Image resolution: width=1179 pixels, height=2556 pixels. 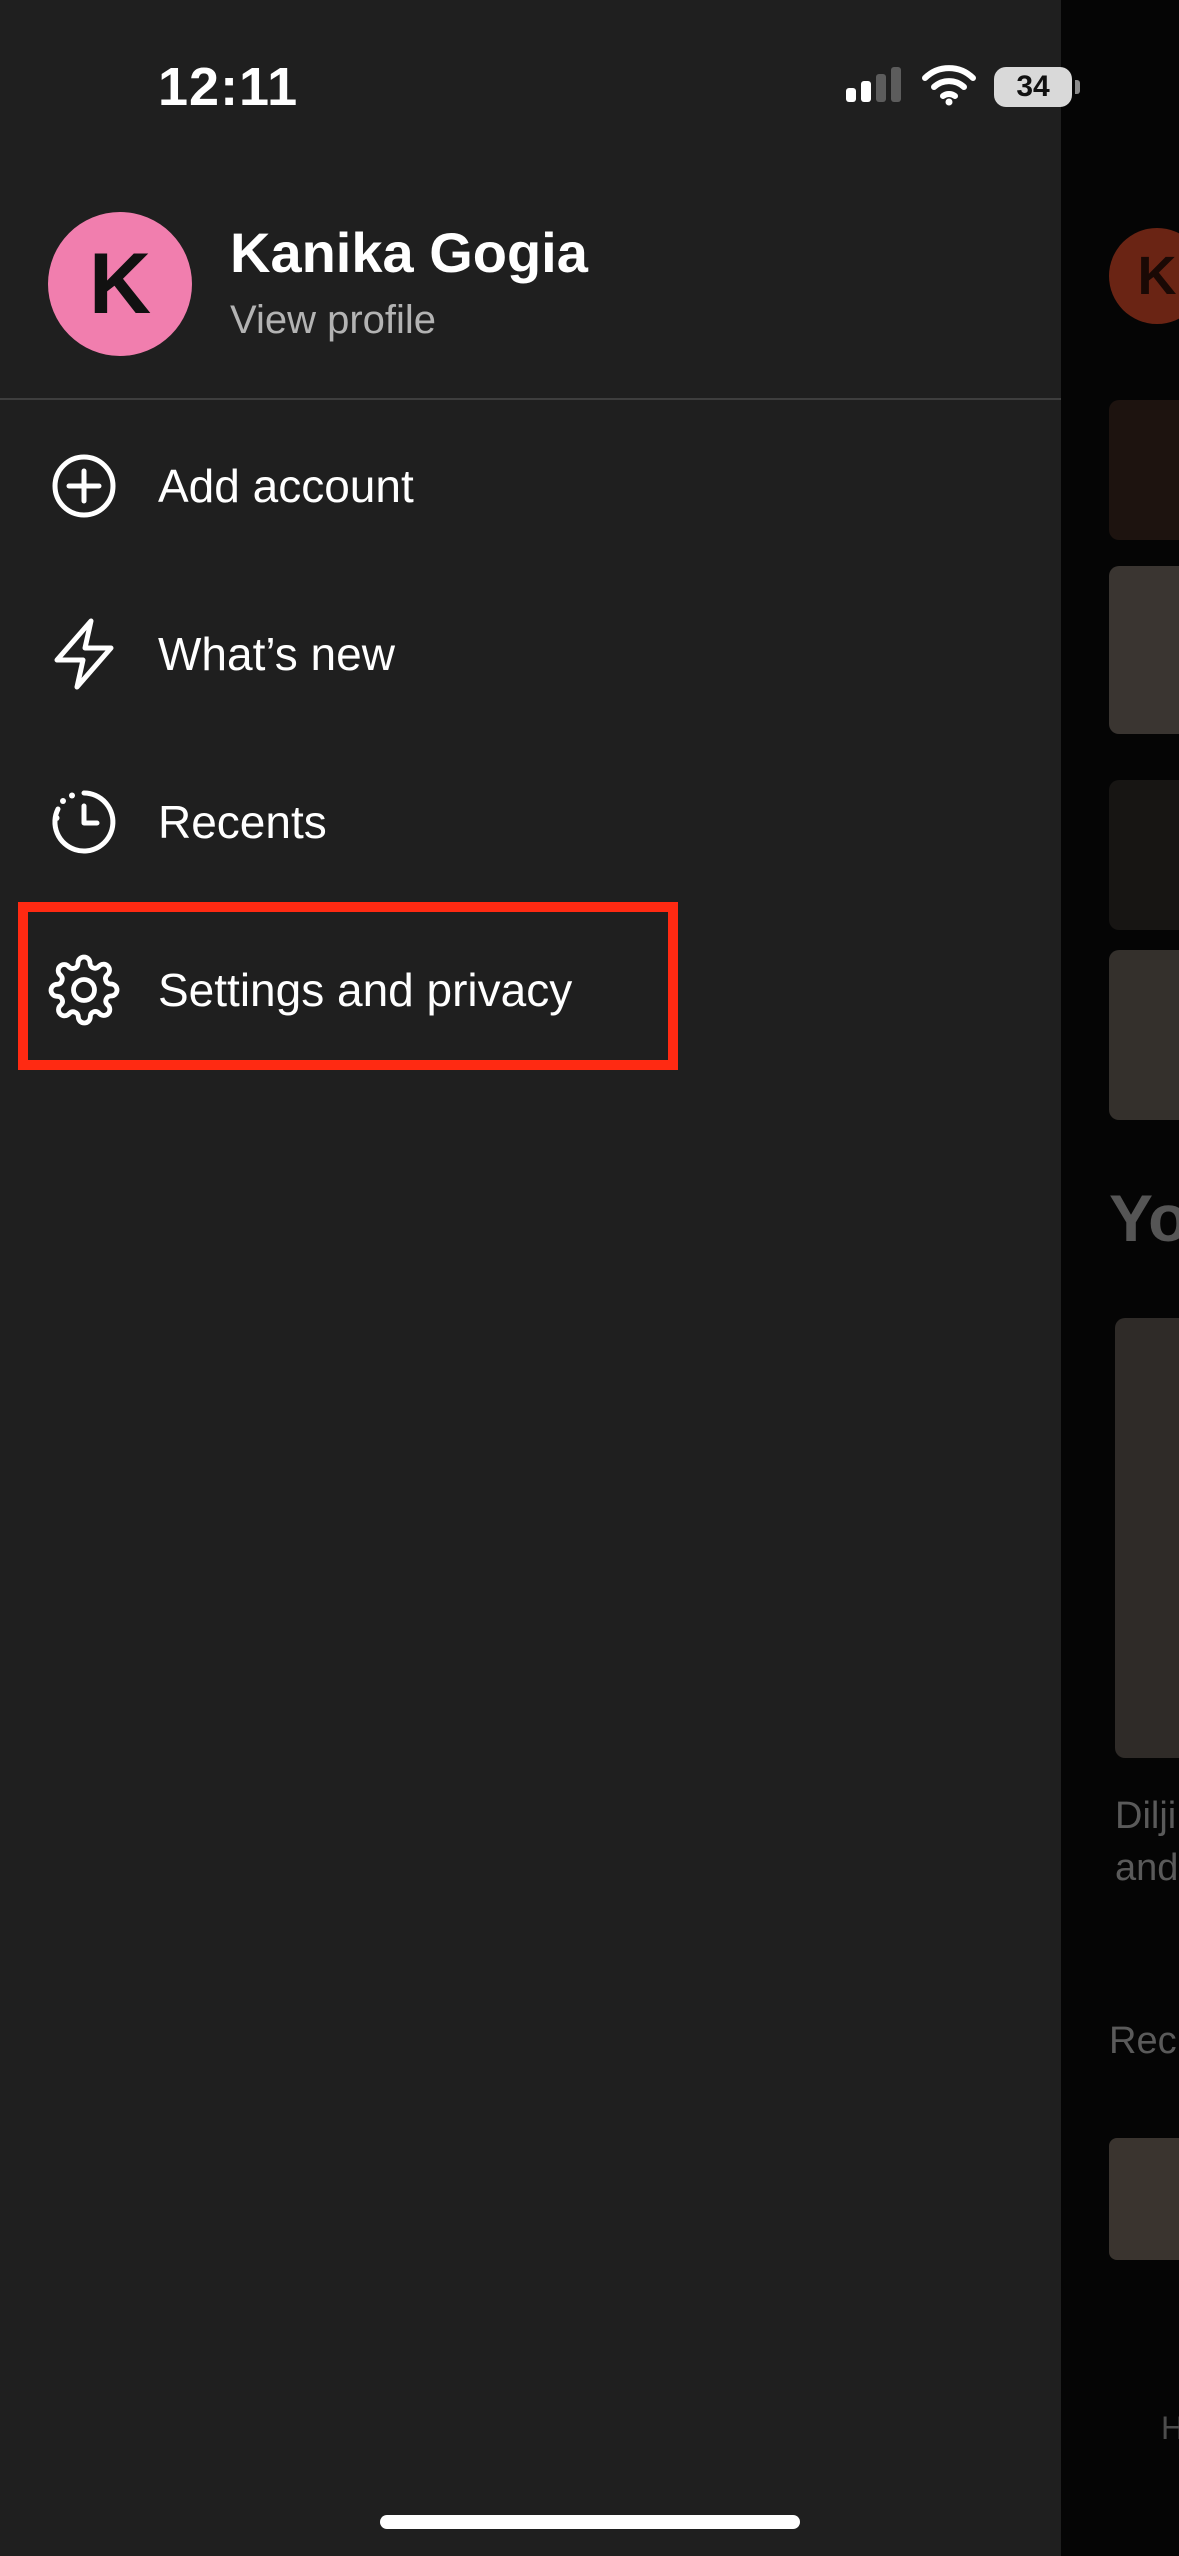 I want to click on profile-header: K Kanika Gogia View profile, so click(x=318, y=284).